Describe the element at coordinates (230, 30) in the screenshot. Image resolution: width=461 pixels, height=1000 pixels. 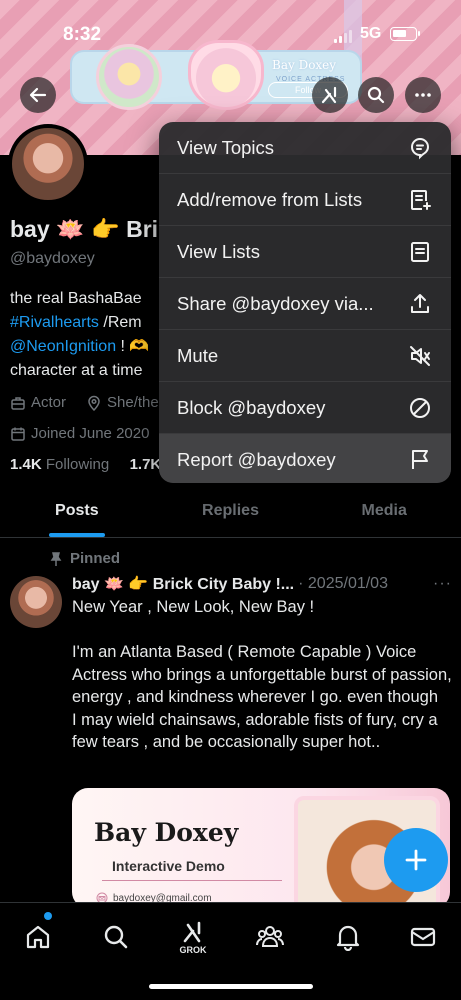
I see `status-bar: 8:32 5G` at that location.